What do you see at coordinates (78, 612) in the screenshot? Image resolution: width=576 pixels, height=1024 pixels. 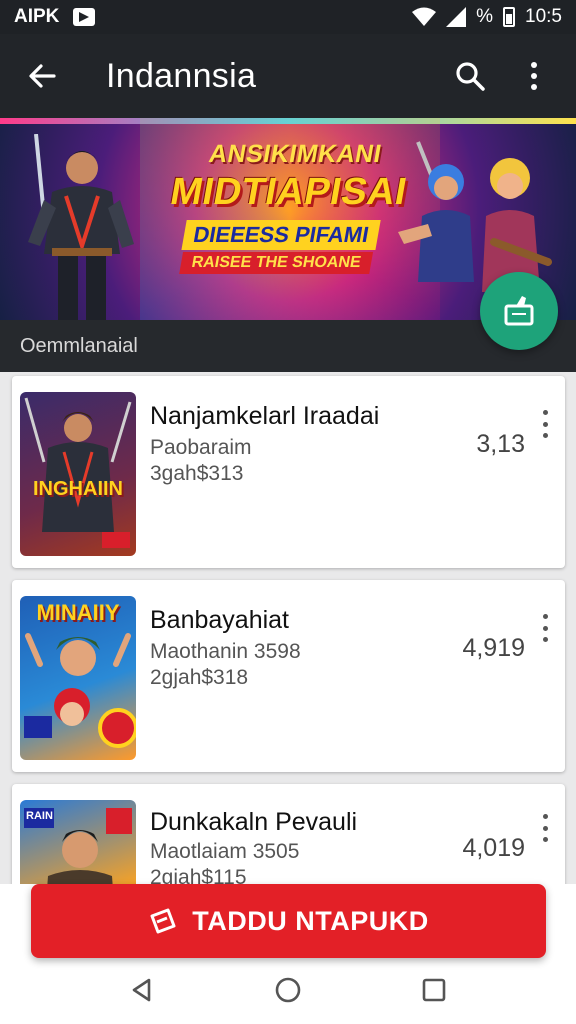 I see `thumbnail-label: MINAIIY` at bounding box center [78, 612].